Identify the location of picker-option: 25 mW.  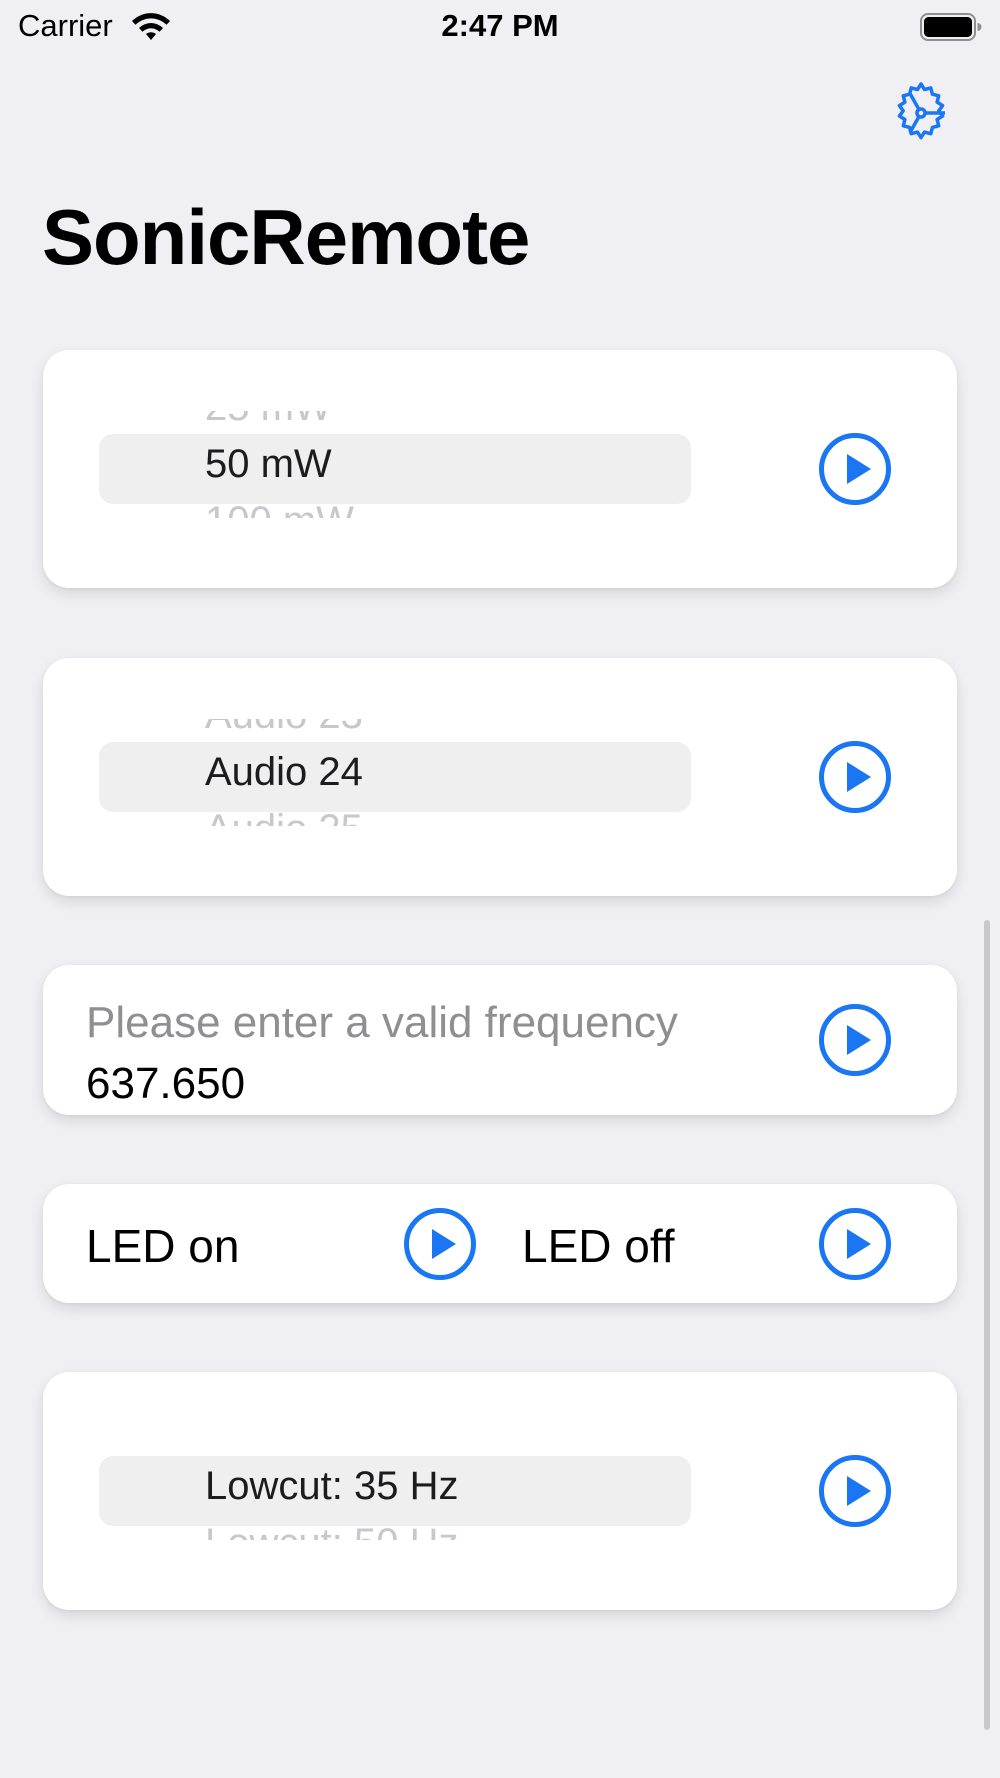
(268, 420).